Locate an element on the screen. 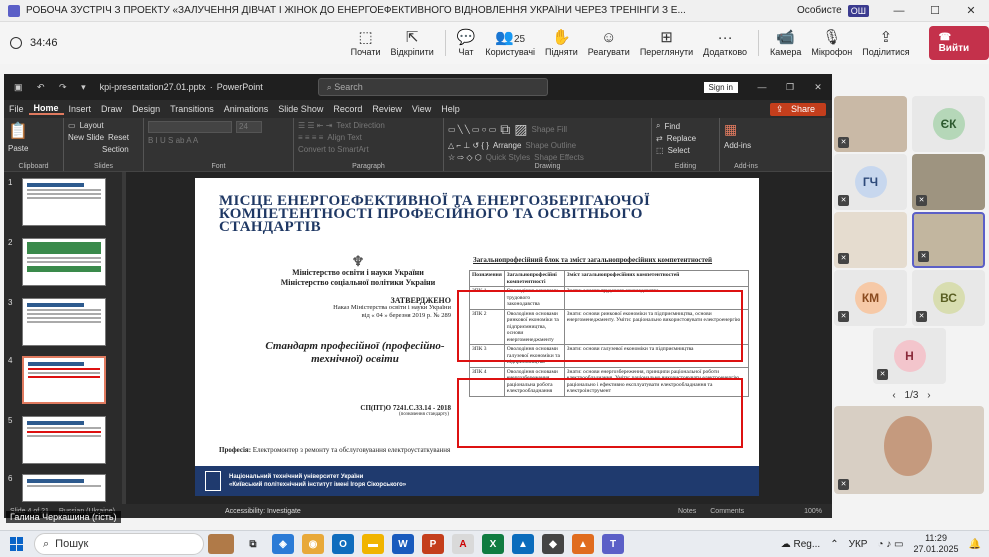 This screenshot has width=989, height=557. react-button: ☺ Реагувати is located at coordinates (609, 43).